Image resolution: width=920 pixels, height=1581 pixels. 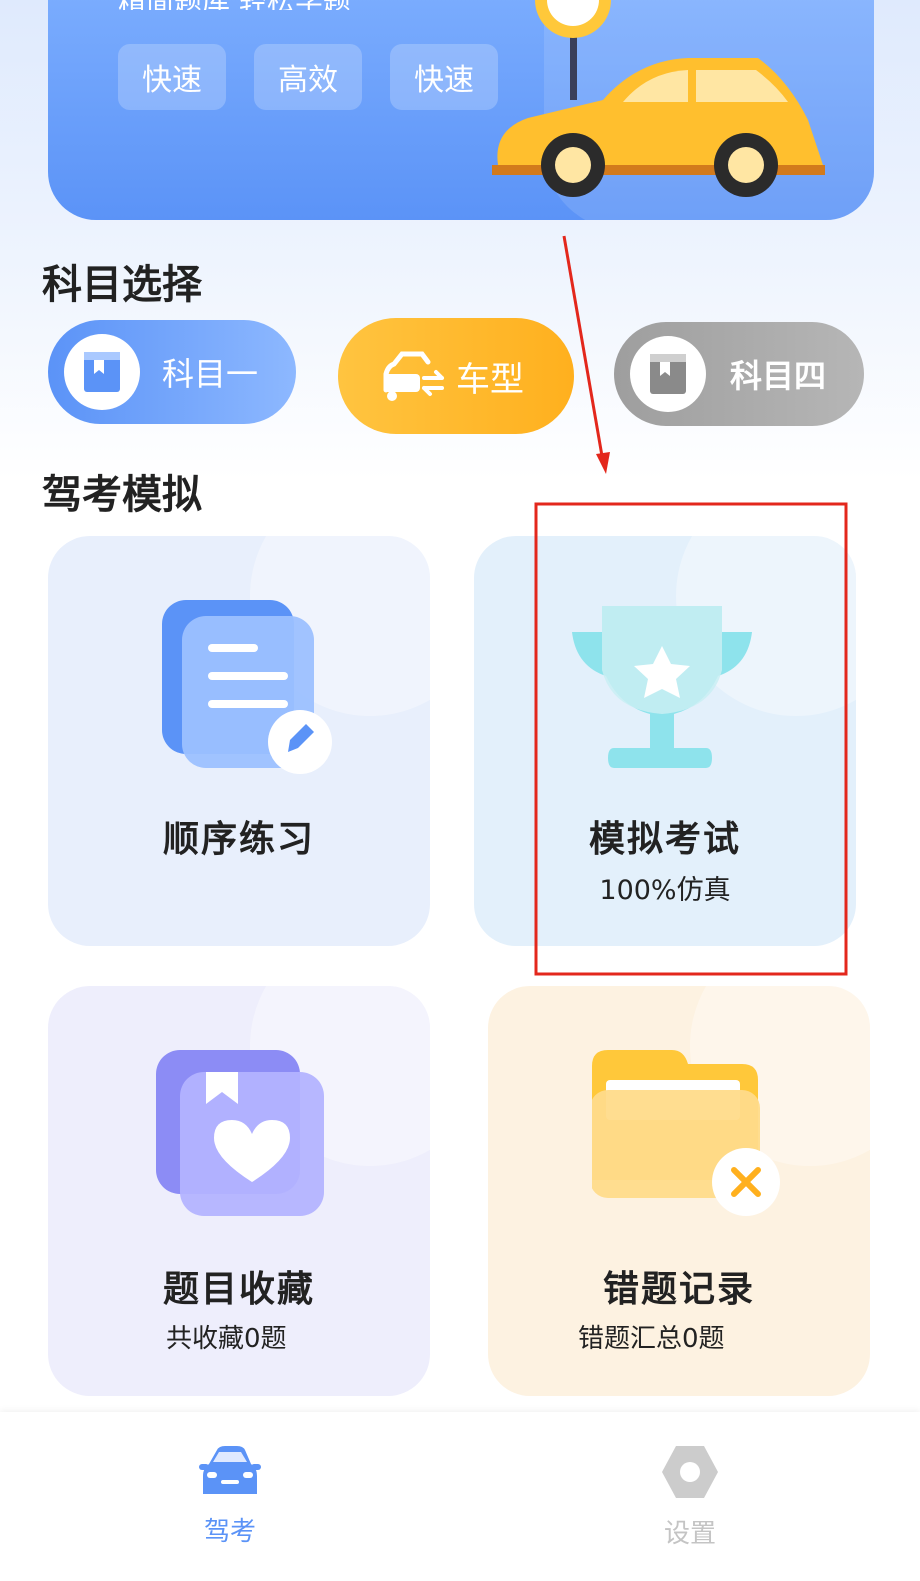 I want to click on card-subtitle: 共收藏0题, so click(x=226, y=1339).